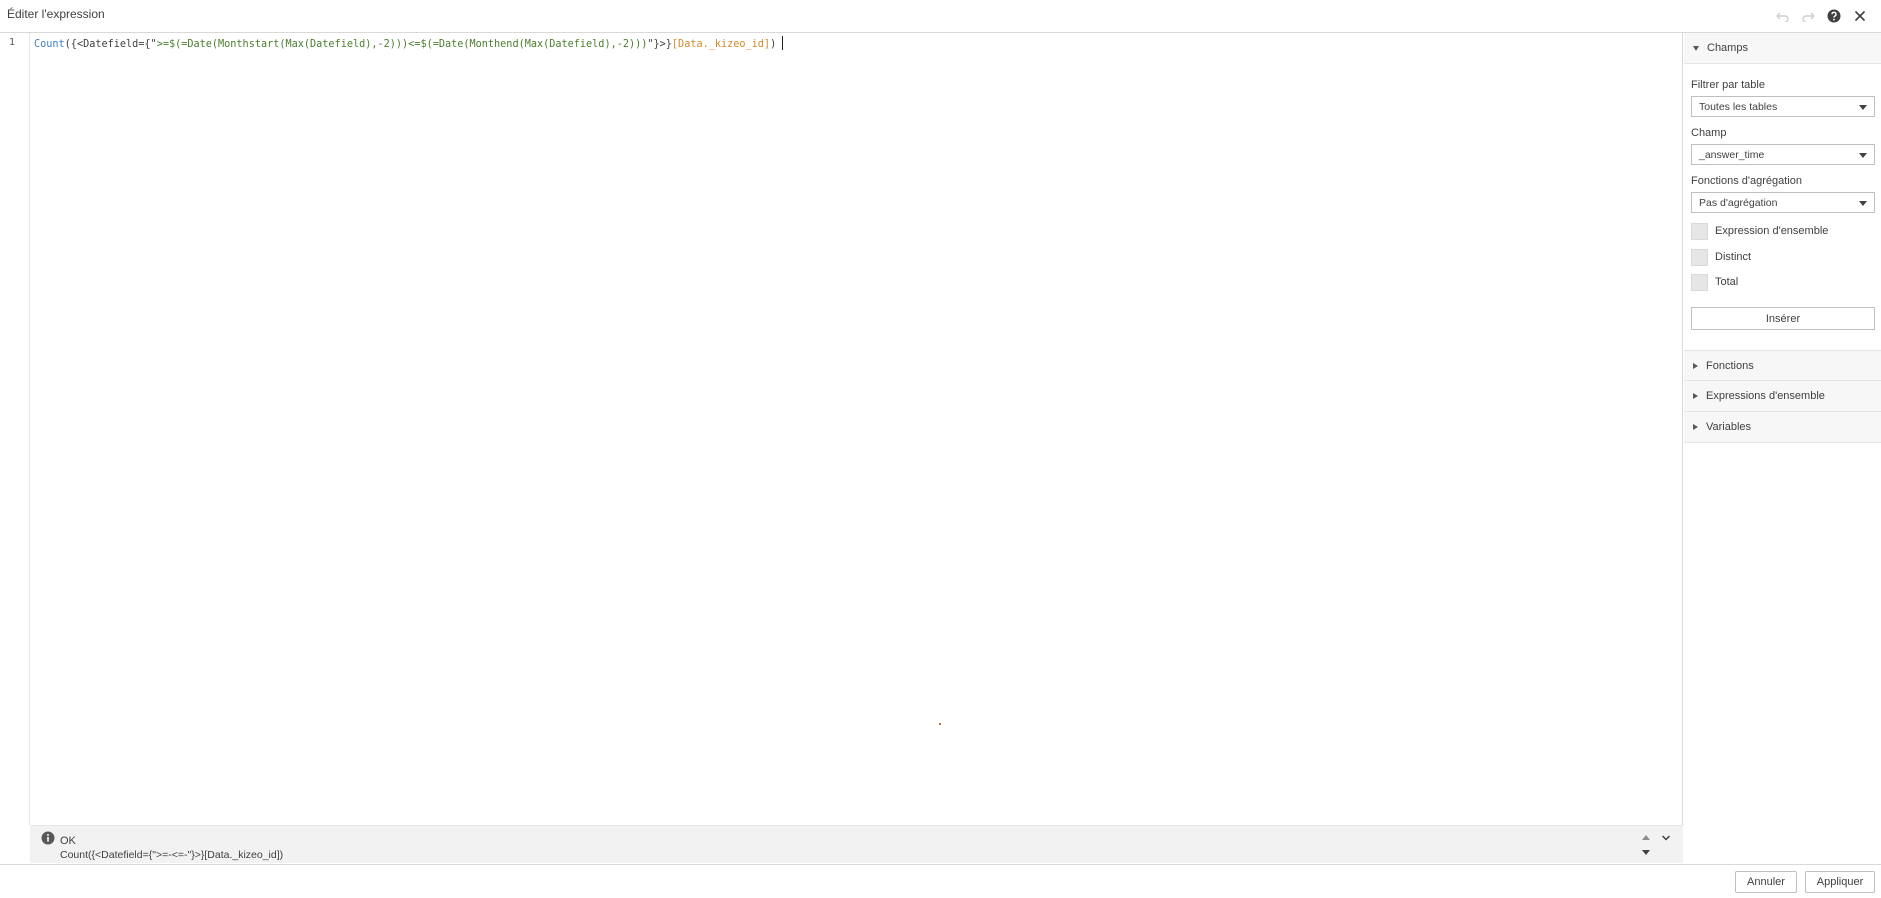  Describe the element at coordinates (940, 16) in the screenshot. I see `dialog-header: Éditer l'expression` at that location.